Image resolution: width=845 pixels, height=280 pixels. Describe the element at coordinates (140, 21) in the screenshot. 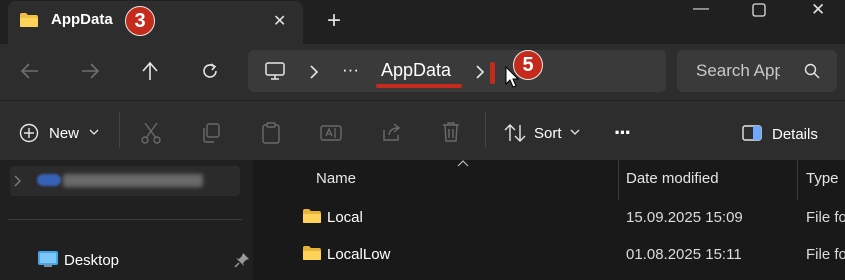

I see `step-badge: 3` at that location.